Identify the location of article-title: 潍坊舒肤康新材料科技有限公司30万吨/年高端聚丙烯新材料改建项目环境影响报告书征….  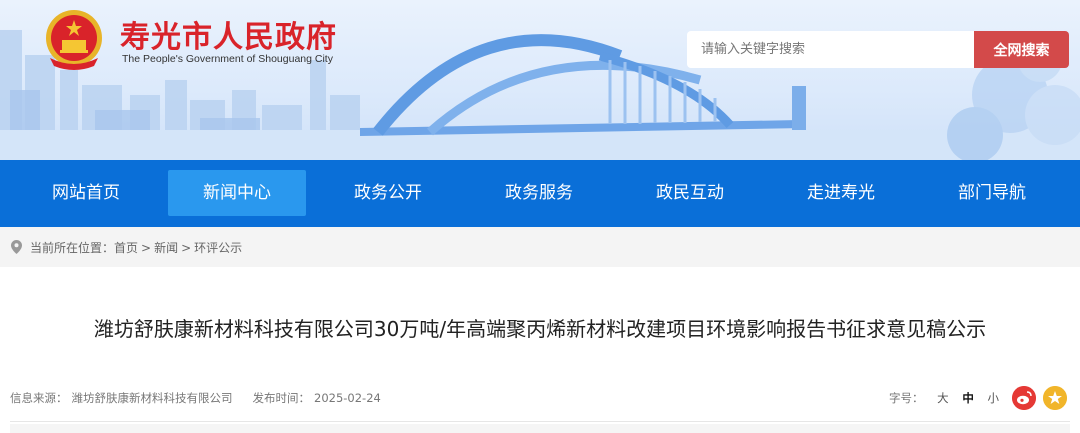
(540, 329).